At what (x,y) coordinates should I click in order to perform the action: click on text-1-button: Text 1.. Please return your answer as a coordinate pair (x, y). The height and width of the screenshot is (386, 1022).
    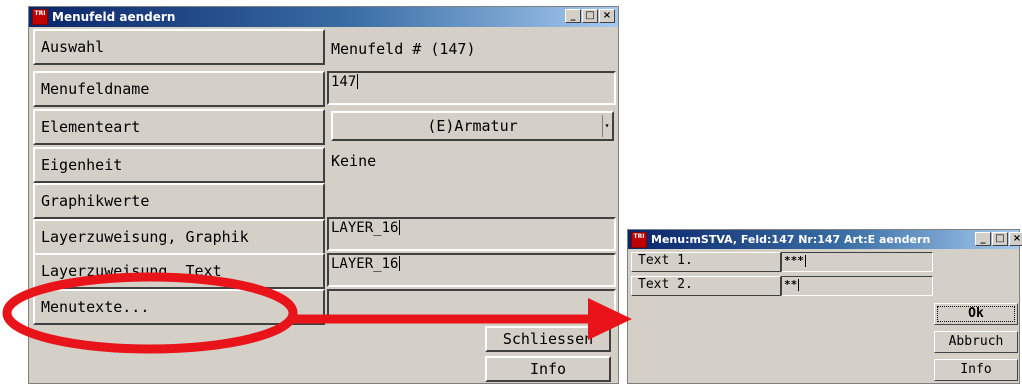
    Looking at the image, I should click on (706, 262).